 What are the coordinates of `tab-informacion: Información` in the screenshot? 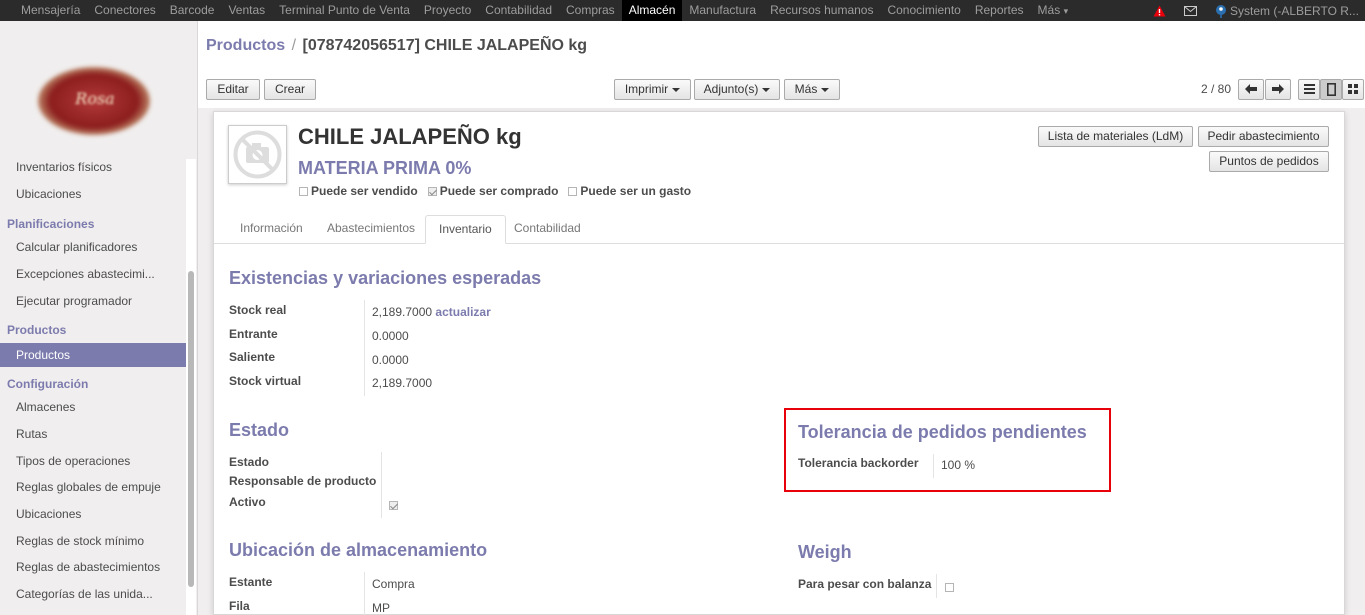 It's located at (271, 229).